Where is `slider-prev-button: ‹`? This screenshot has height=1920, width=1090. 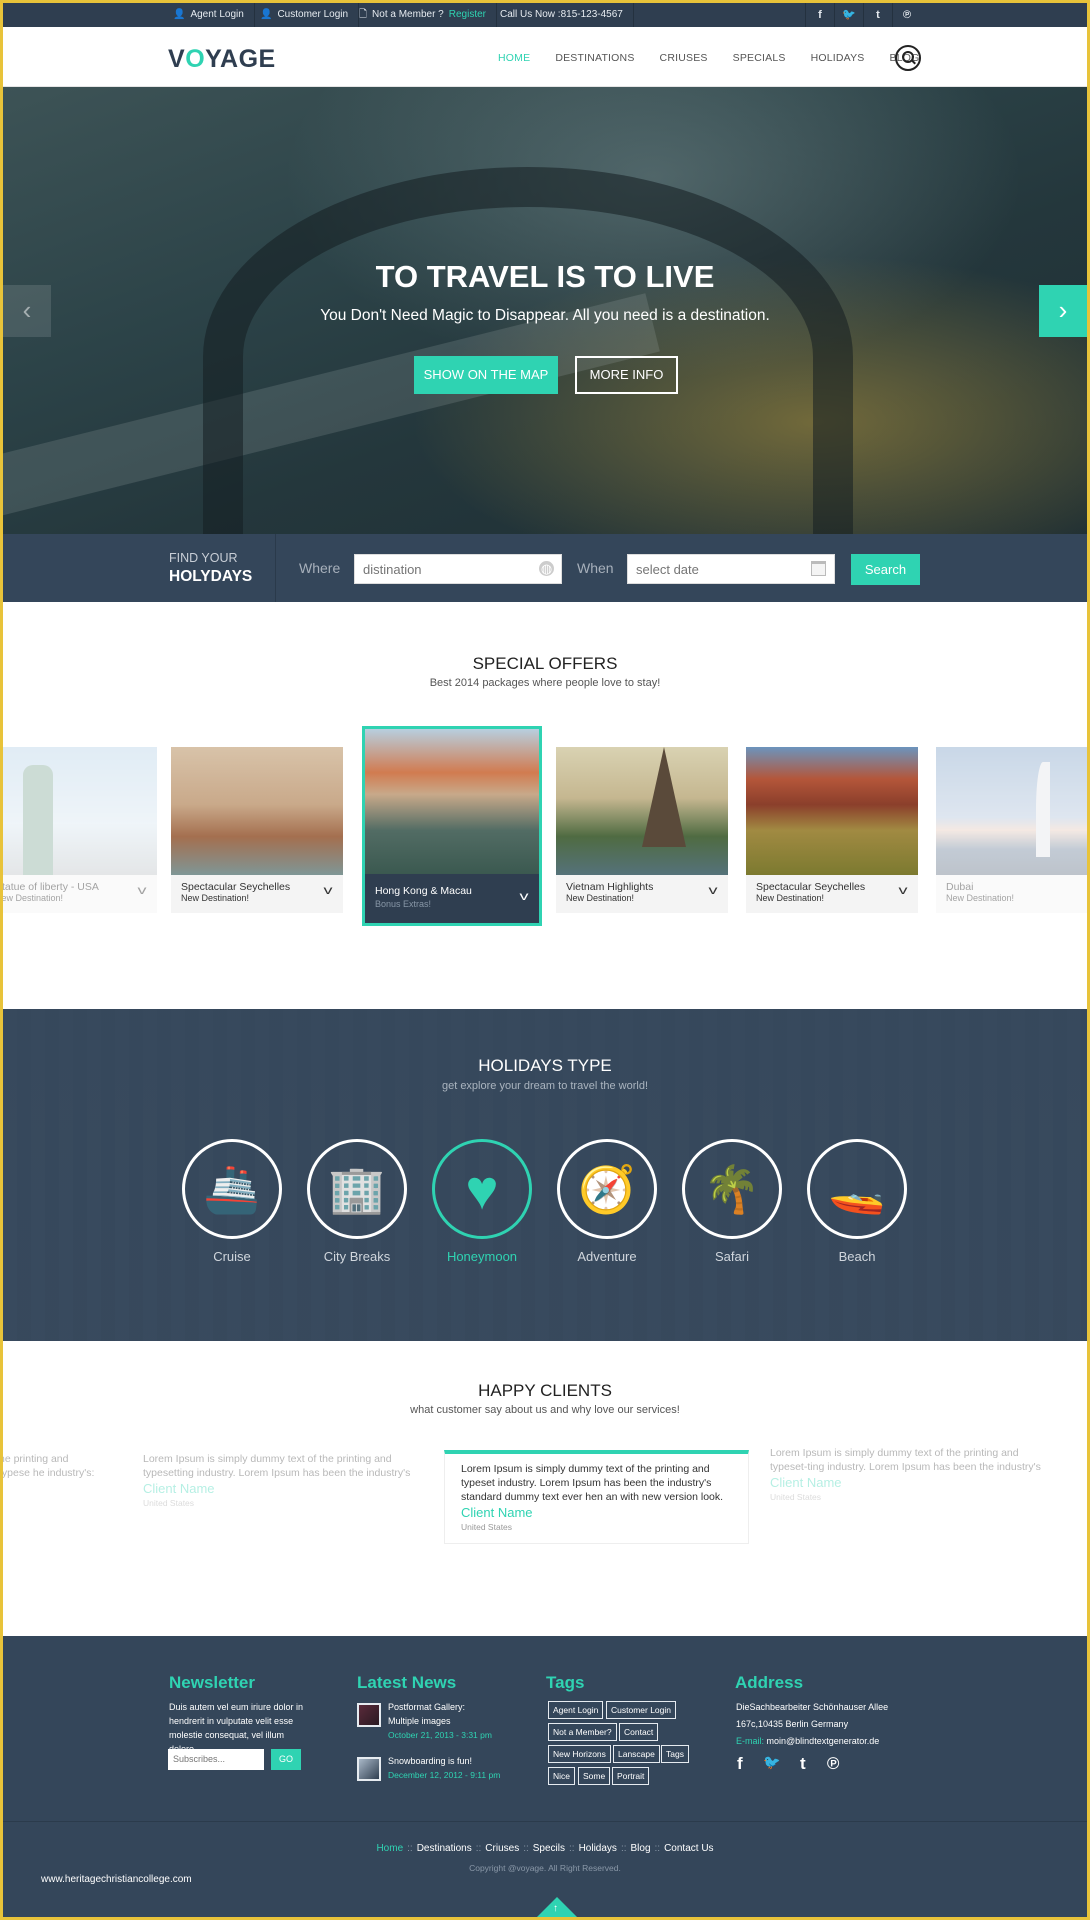 slider-prev-button: ‹ is located at coordinates (27, 311).